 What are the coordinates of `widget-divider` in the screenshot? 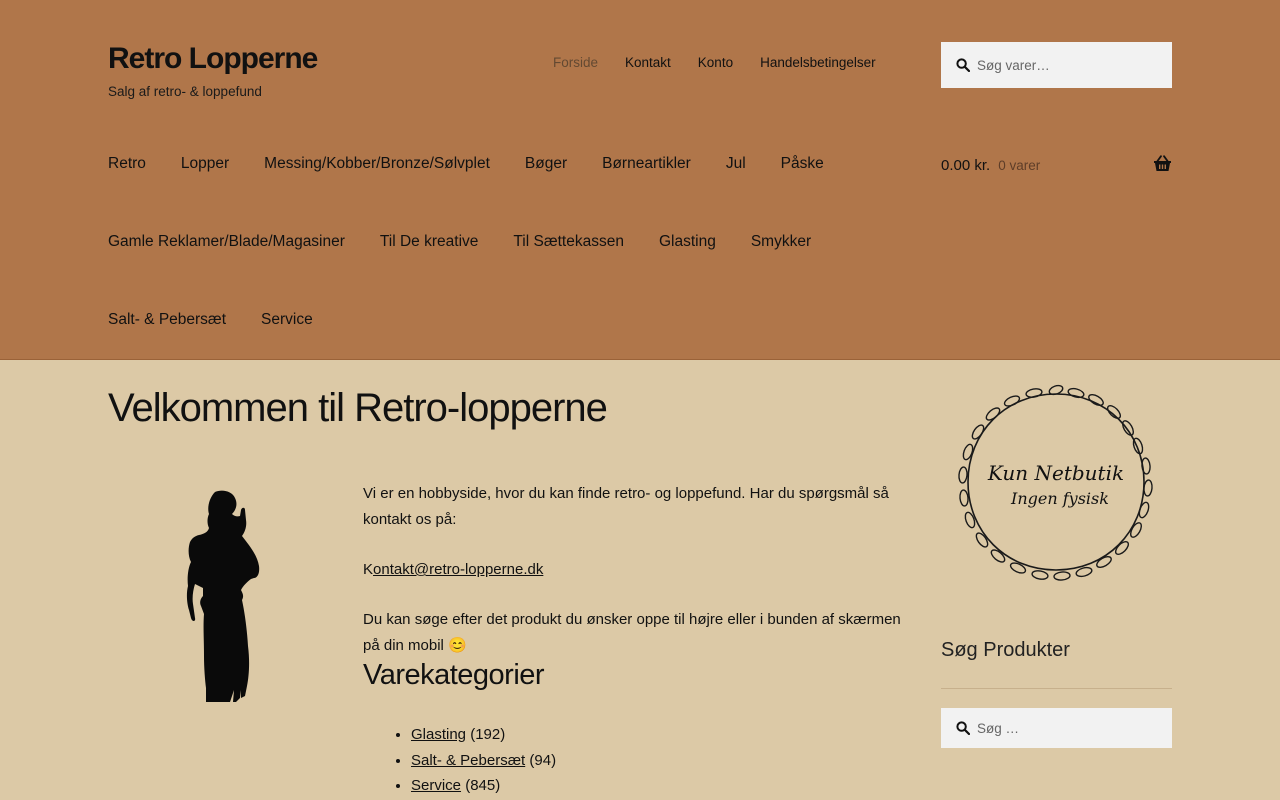 It's located at (1056, 688).